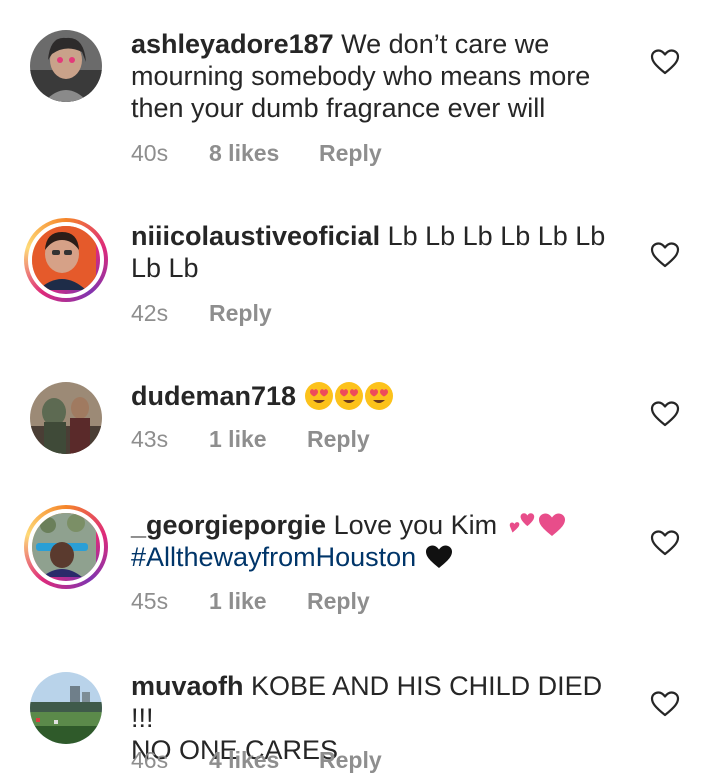 The image size is (720, 776). What do you see at coordinates (213, 396) in the screenshot?
I see `username: dudeman718` at bounding box center [213, 396].